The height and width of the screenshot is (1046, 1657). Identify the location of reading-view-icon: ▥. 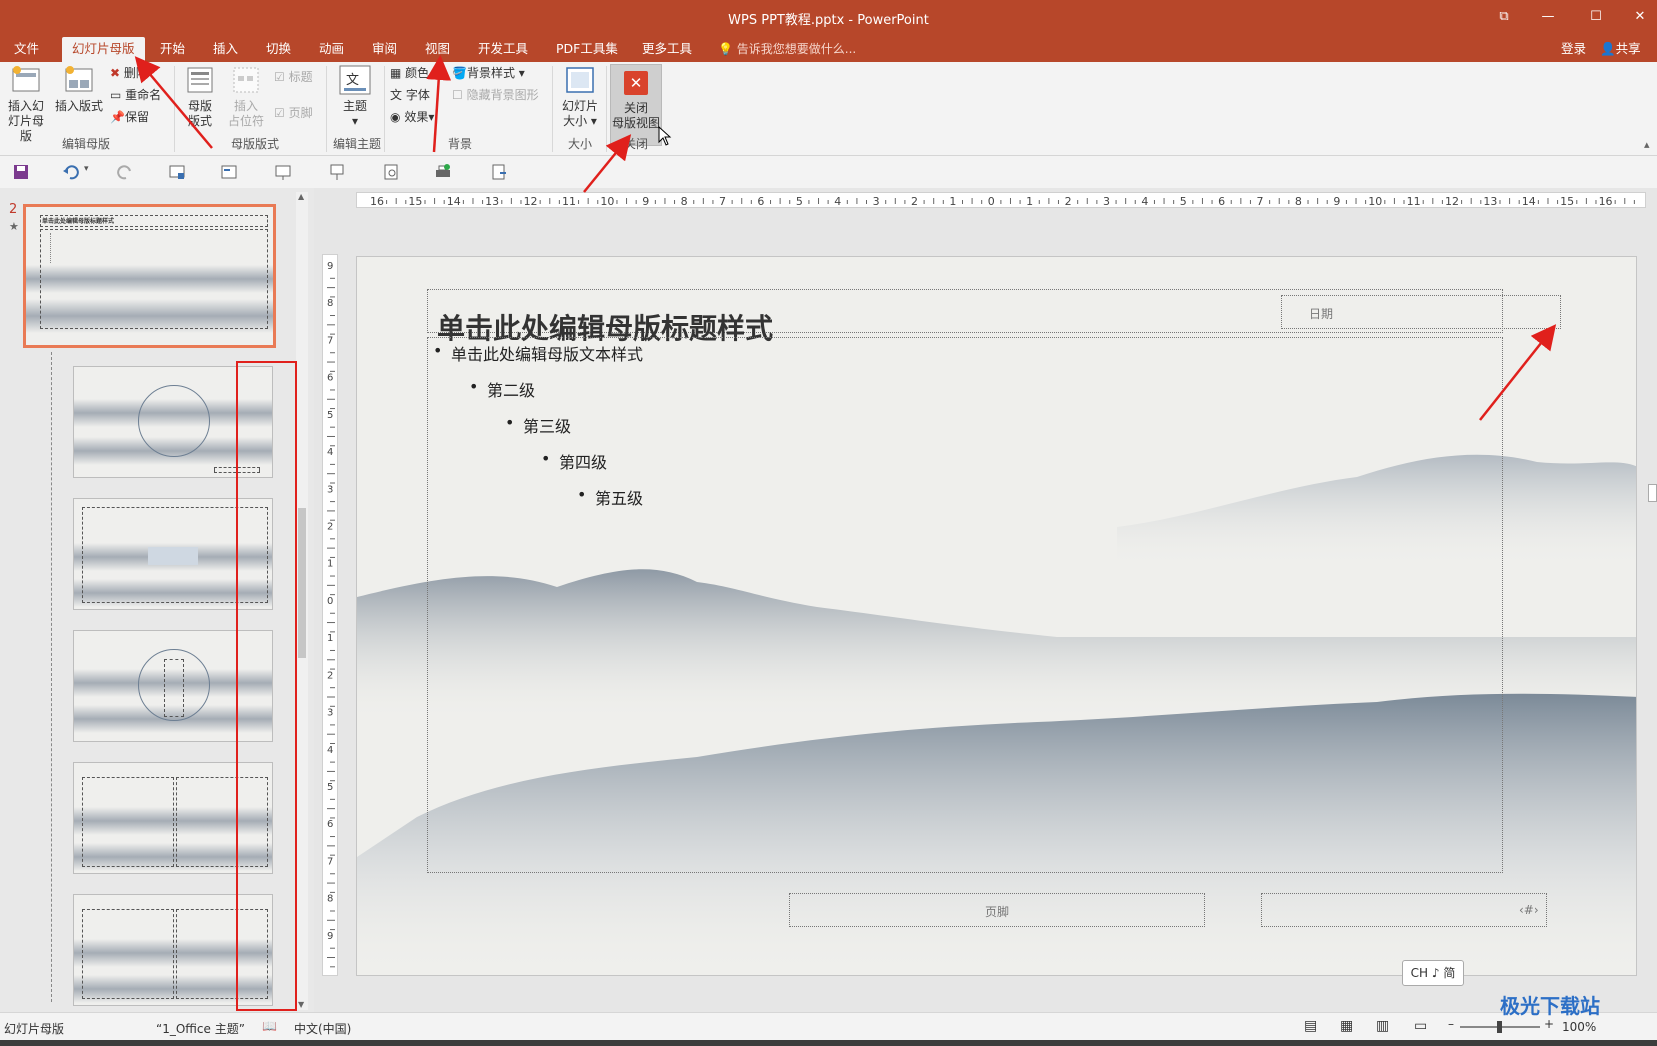
(1382, 1026).